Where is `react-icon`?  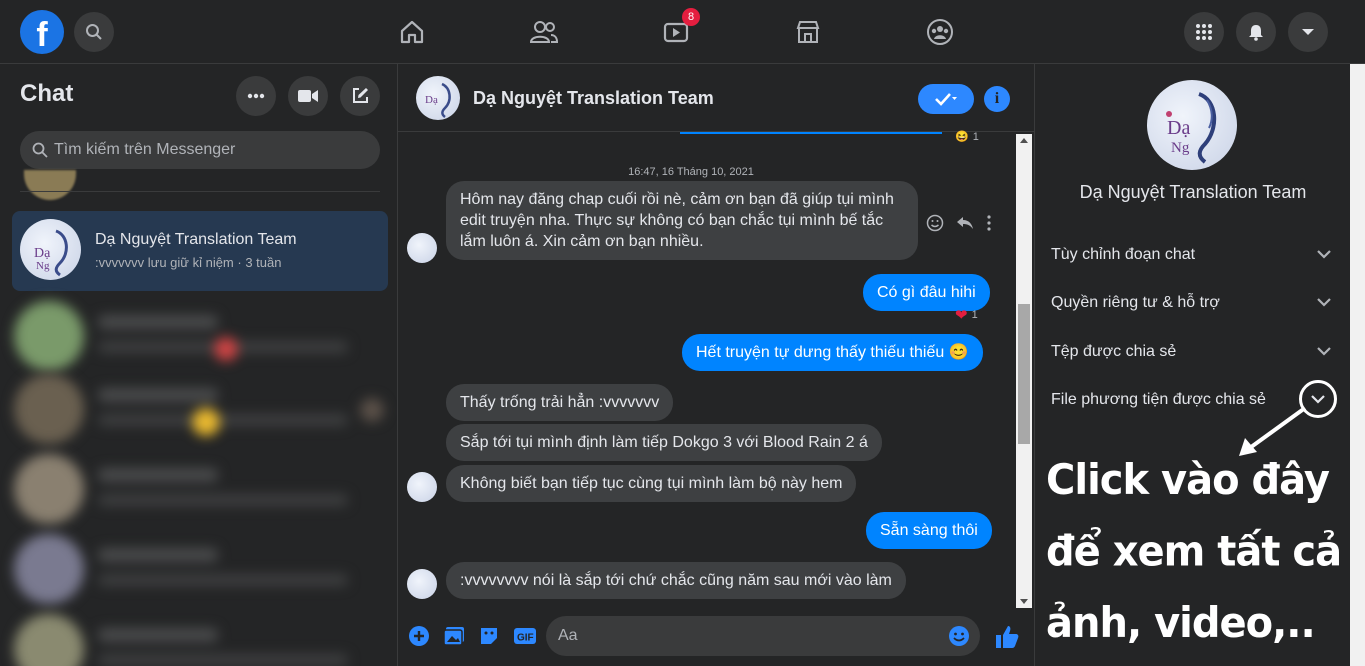
react-icon is located at coordinates (935, 223).